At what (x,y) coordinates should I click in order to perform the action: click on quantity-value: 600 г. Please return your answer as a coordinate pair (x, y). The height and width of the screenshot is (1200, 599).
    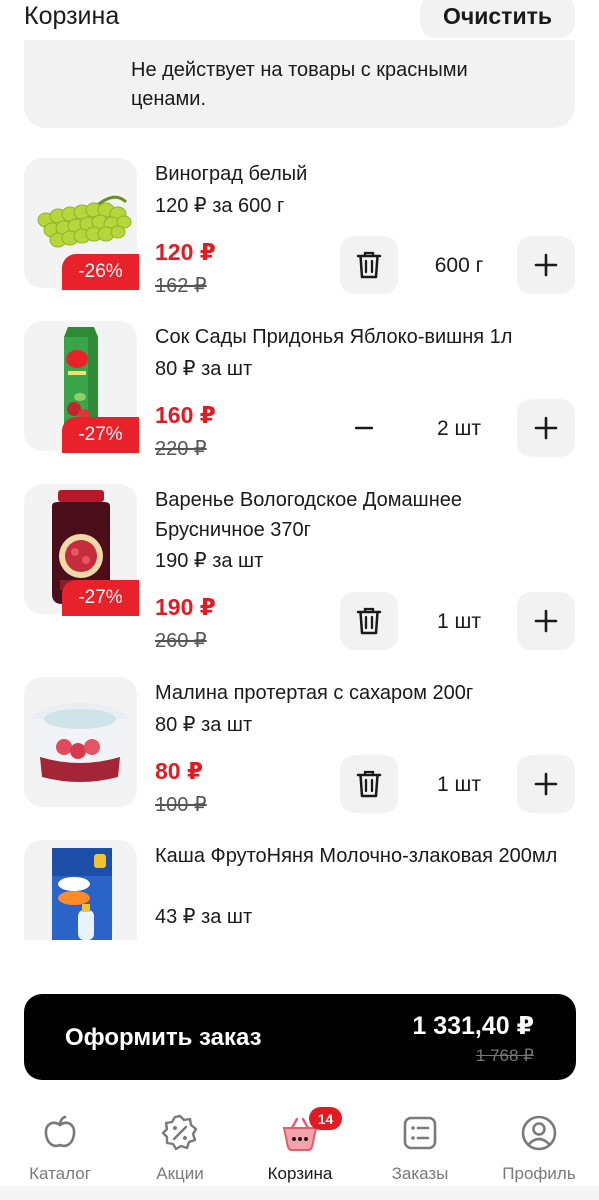
    Looking at the image, I should click on (459, 265).